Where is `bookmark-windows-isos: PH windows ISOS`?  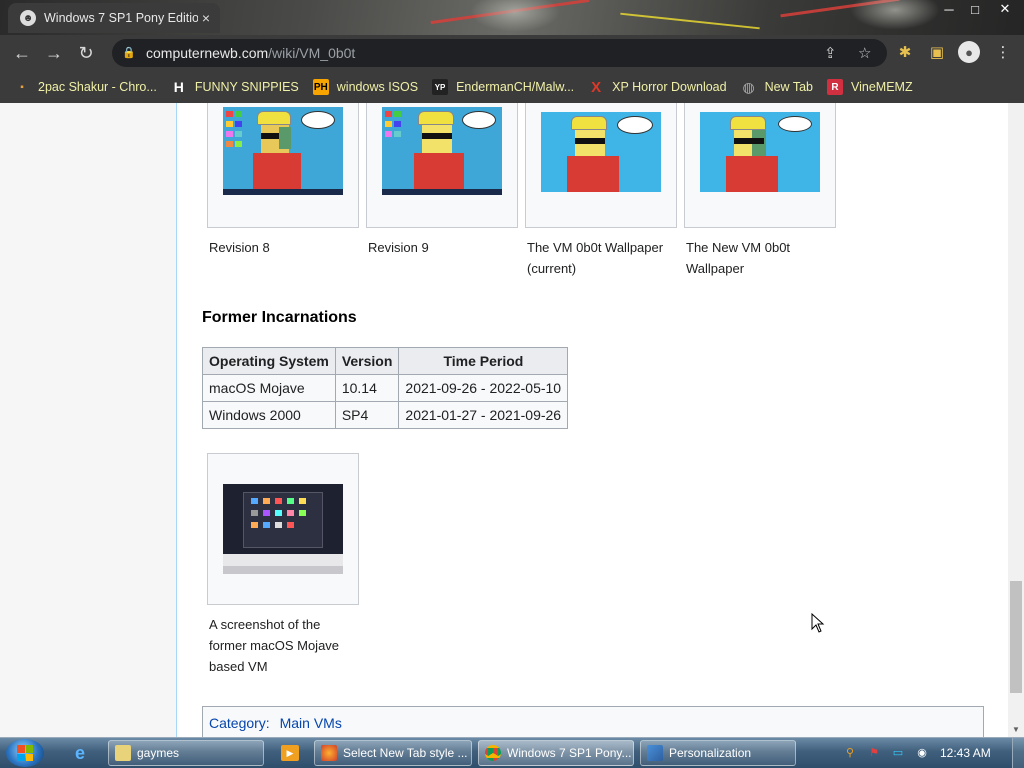 bookmark-windows-isos: PH windows ISOS is located at coordinates (365, 87).